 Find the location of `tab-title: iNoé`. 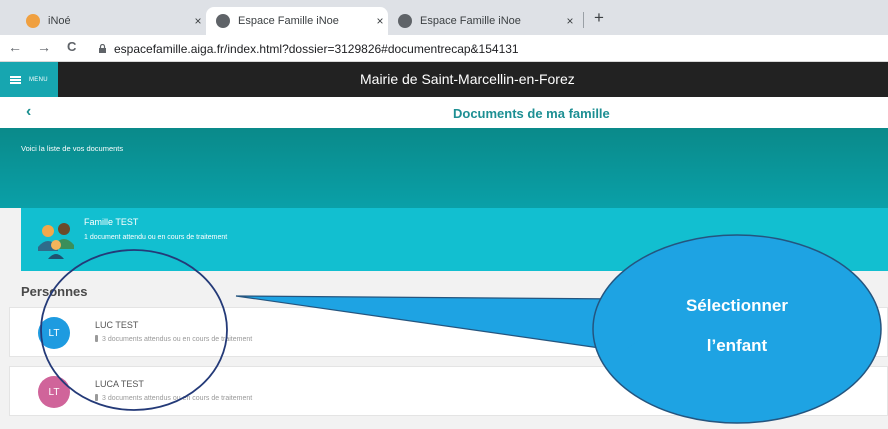

tab-title: iNoé is located at coordinates (59, 21).